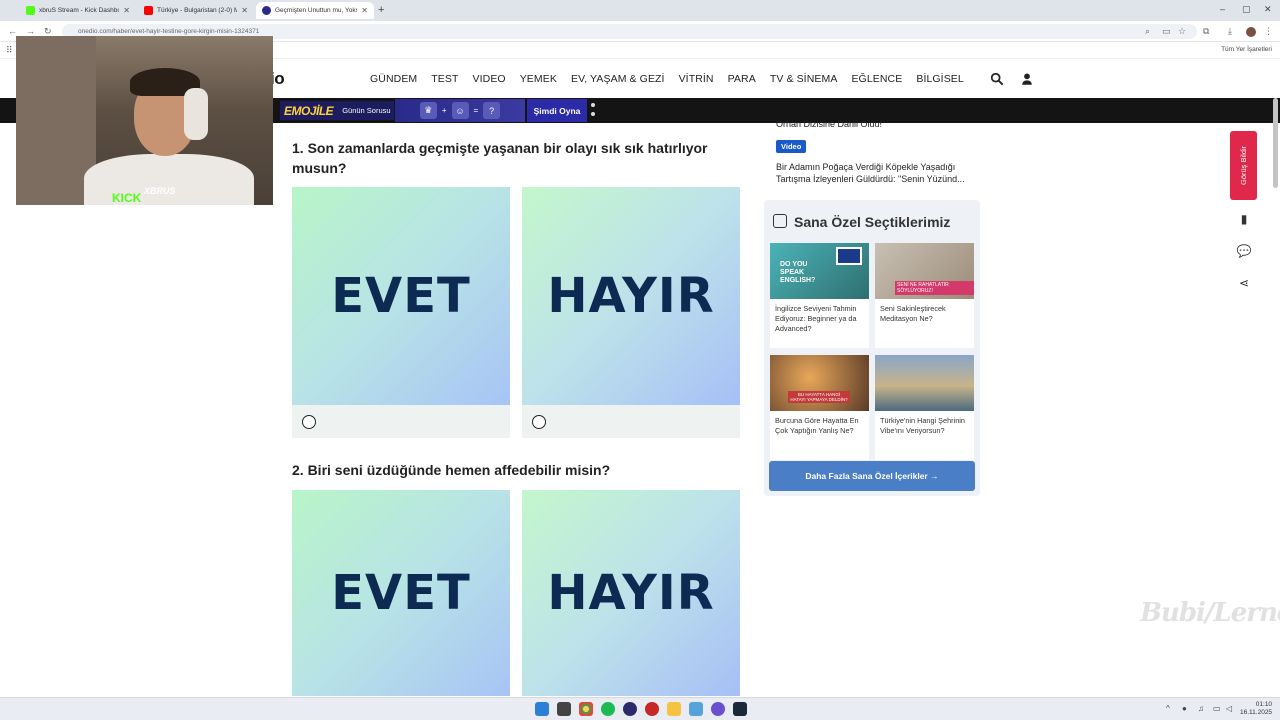 Image resolution: width=1280 pixels, height=720 pixels. I want to click on tray-chevron-icon: ^, so click(1168, 708).